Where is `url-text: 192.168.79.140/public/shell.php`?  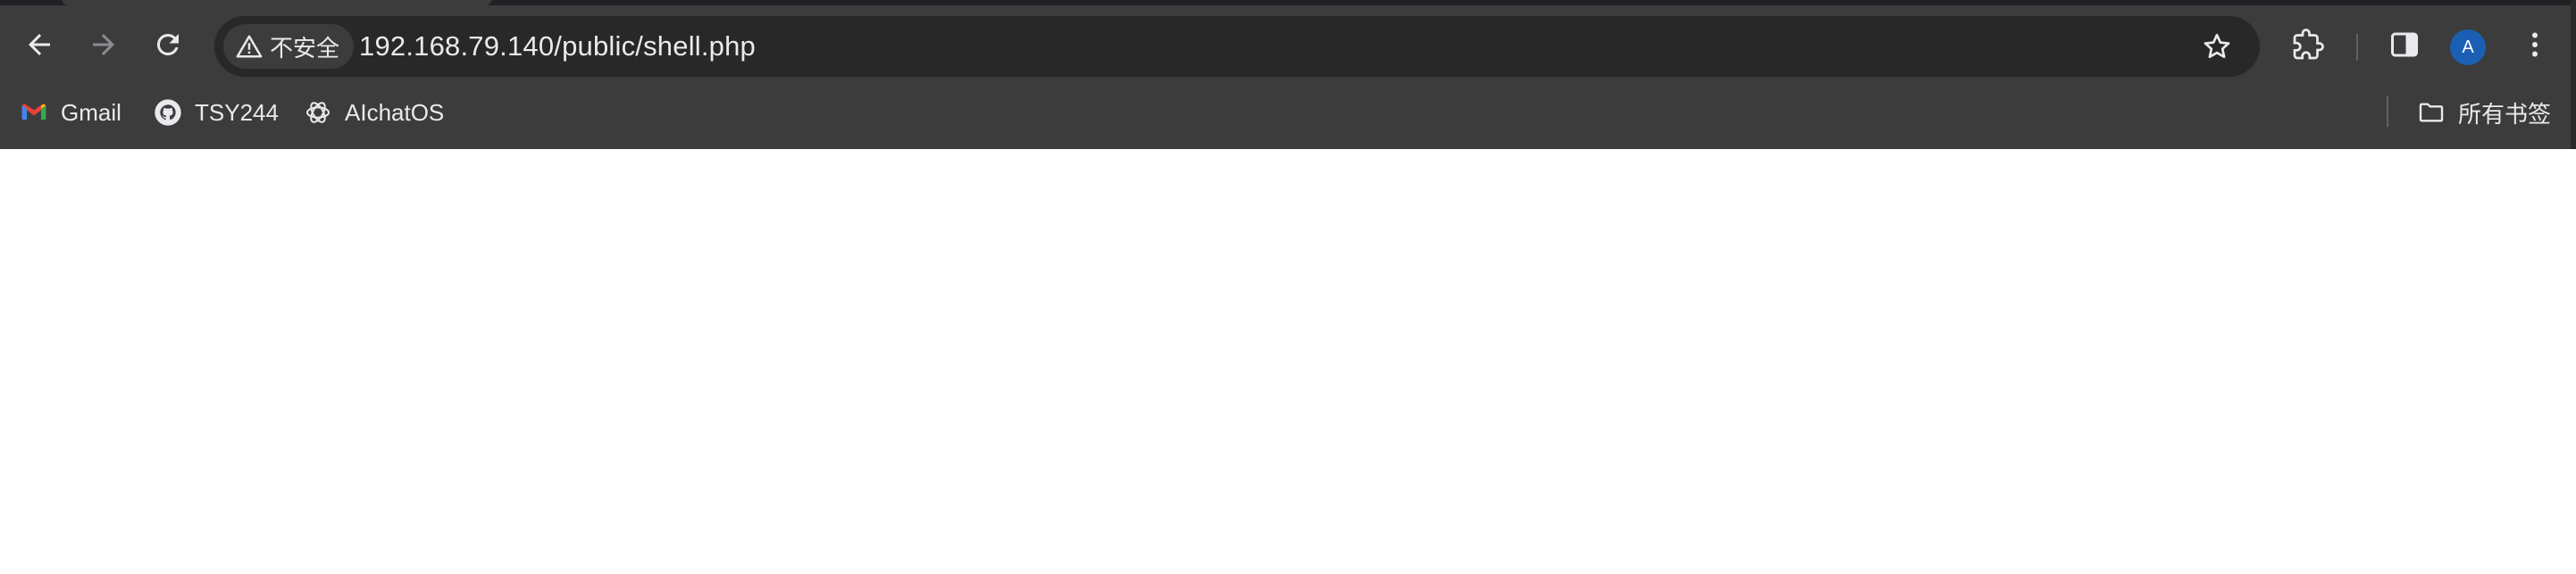 url-text: 192.168.79.140/public/shell.php is located at coordinates (558, 46).